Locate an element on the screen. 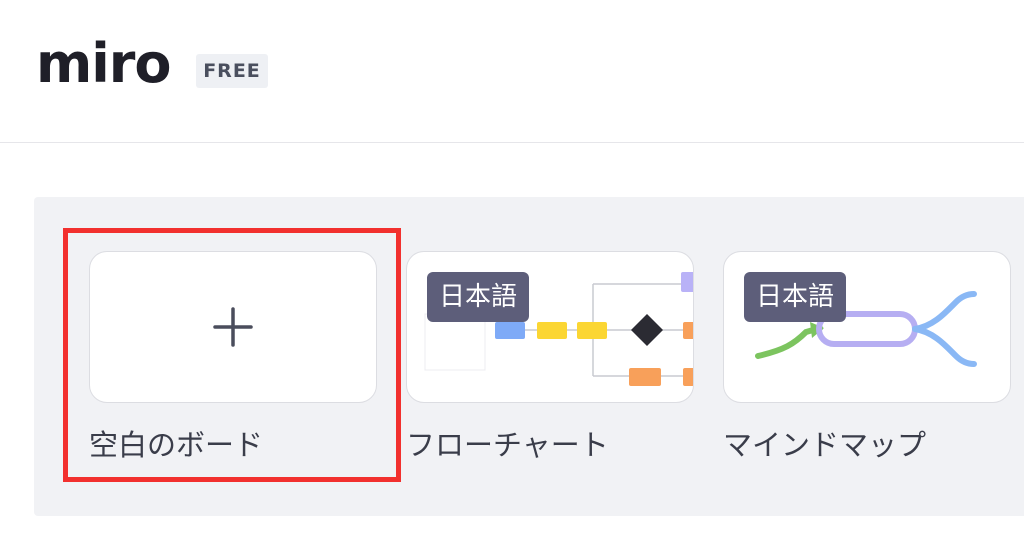 The height and width of the screenshot is (549, 1024). blank-board-card is located at coordinates (233, 327).